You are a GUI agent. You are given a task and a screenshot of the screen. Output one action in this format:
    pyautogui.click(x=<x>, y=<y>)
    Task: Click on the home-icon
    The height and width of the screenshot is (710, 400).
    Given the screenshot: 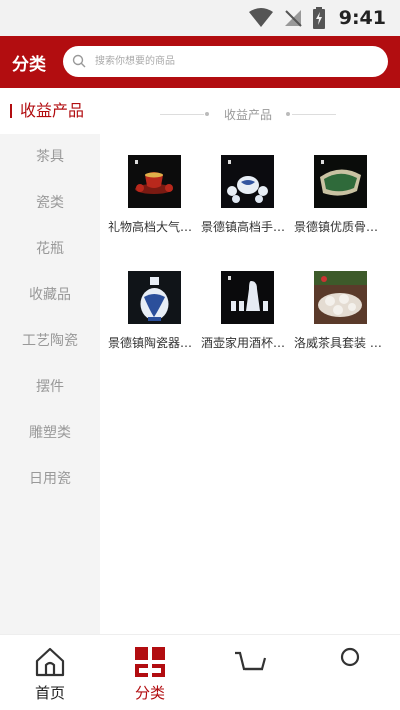 What is the action you would take?
    pyautogui.click(x=50, y=662)
    